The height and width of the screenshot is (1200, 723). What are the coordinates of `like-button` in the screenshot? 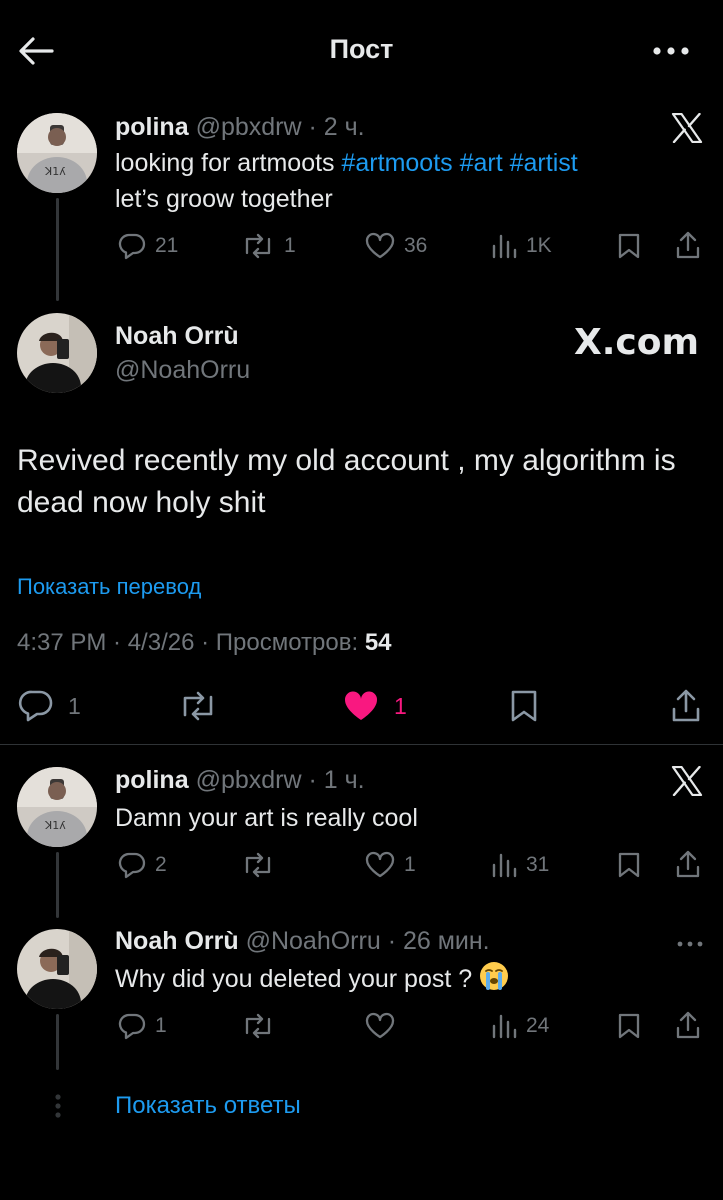 It's located at (380, 1026).